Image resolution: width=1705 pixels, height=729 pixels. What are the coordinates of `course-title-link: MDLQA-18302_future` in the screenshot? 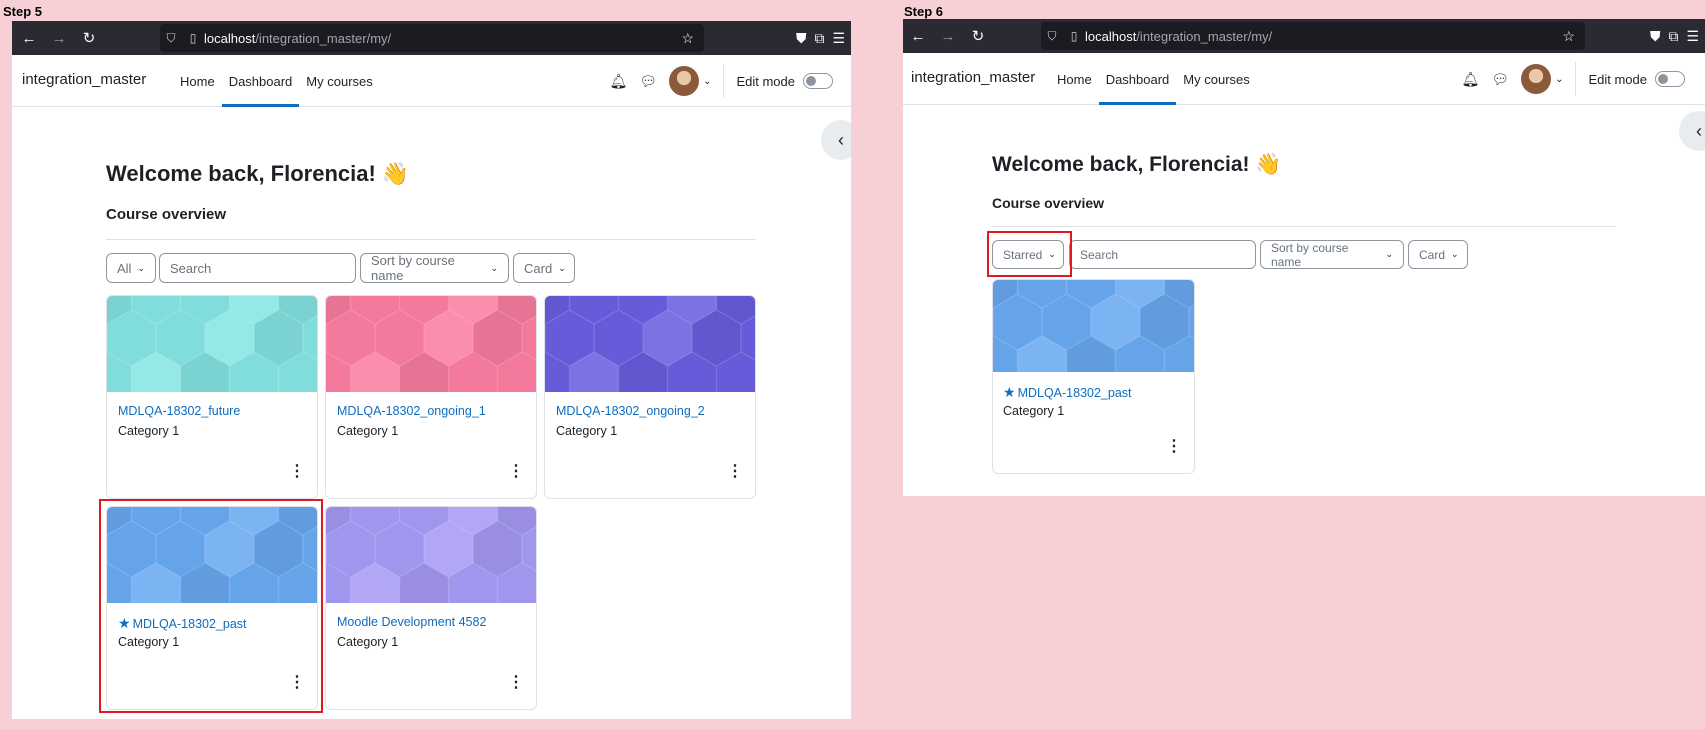 It's located at (179, 411).